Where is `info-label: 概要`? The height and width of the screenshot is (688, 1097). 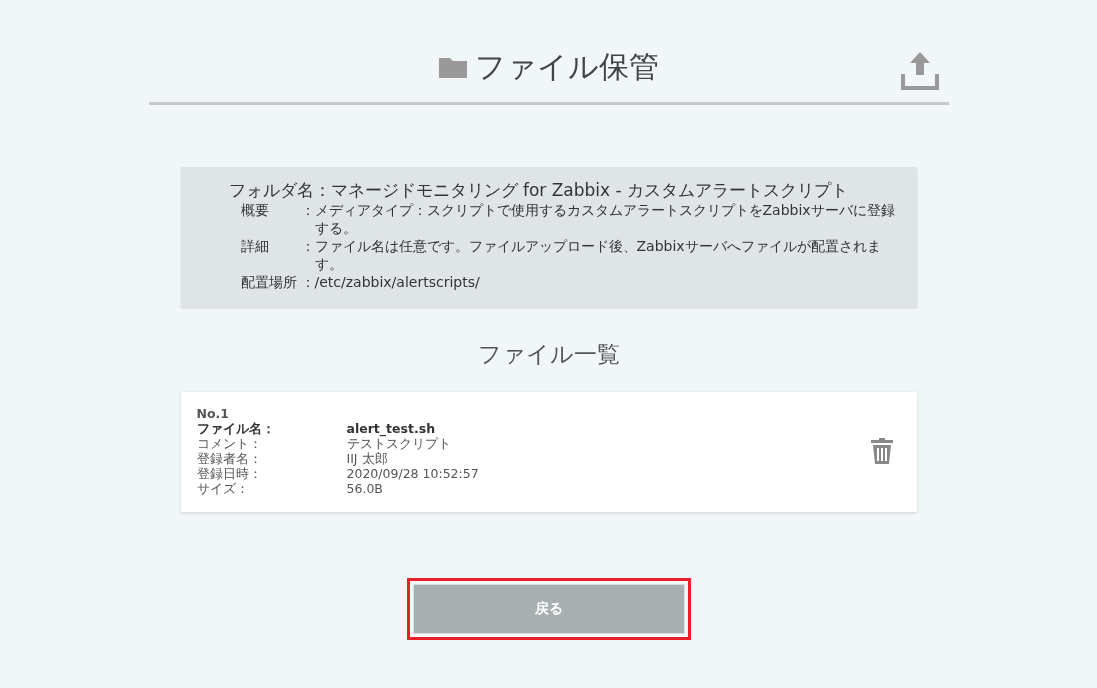 info-label: 概要 is located at coordinates (255, 210).